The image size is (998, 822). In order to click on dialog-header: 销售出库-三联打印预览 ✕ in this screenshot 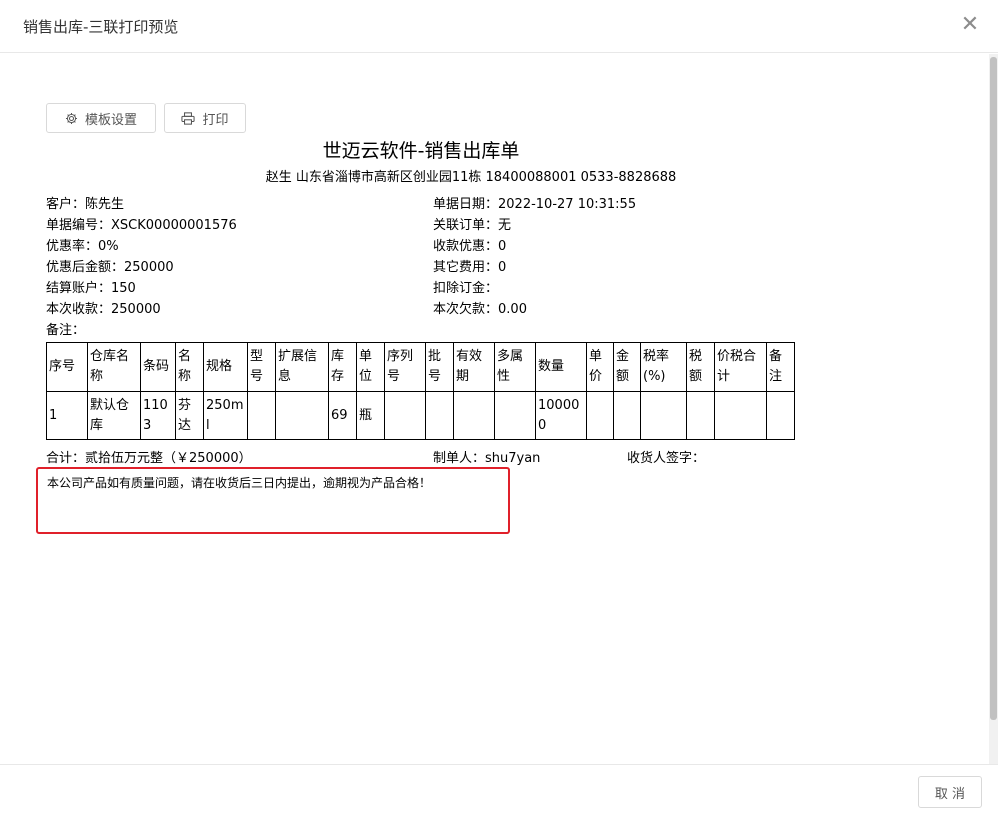, I will do `click(499, 26)`.